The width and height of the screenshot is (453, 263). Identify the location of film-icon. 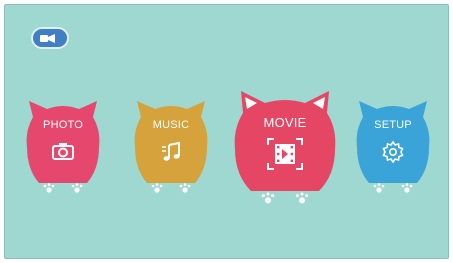
(285, 156).